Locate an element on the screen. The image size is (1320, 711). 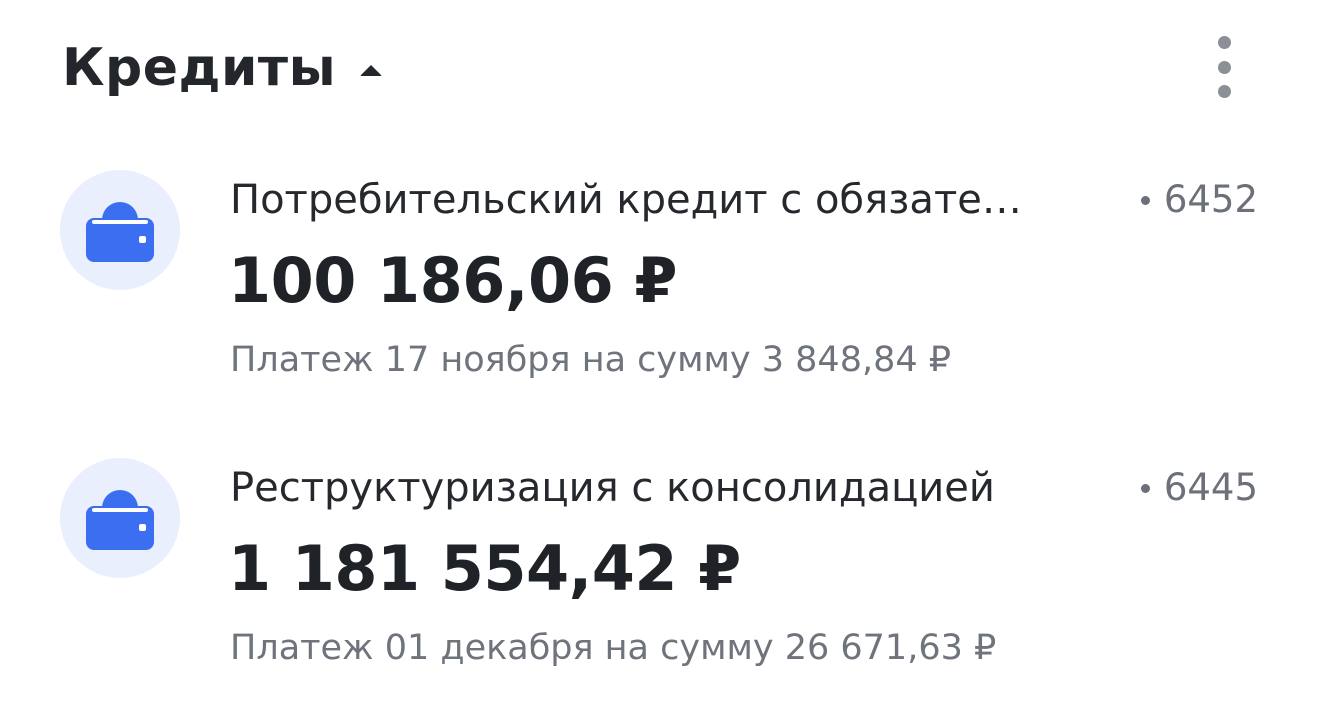
loan-name: Реструктуризация с консолидацией is located at coordinates (612, 488).